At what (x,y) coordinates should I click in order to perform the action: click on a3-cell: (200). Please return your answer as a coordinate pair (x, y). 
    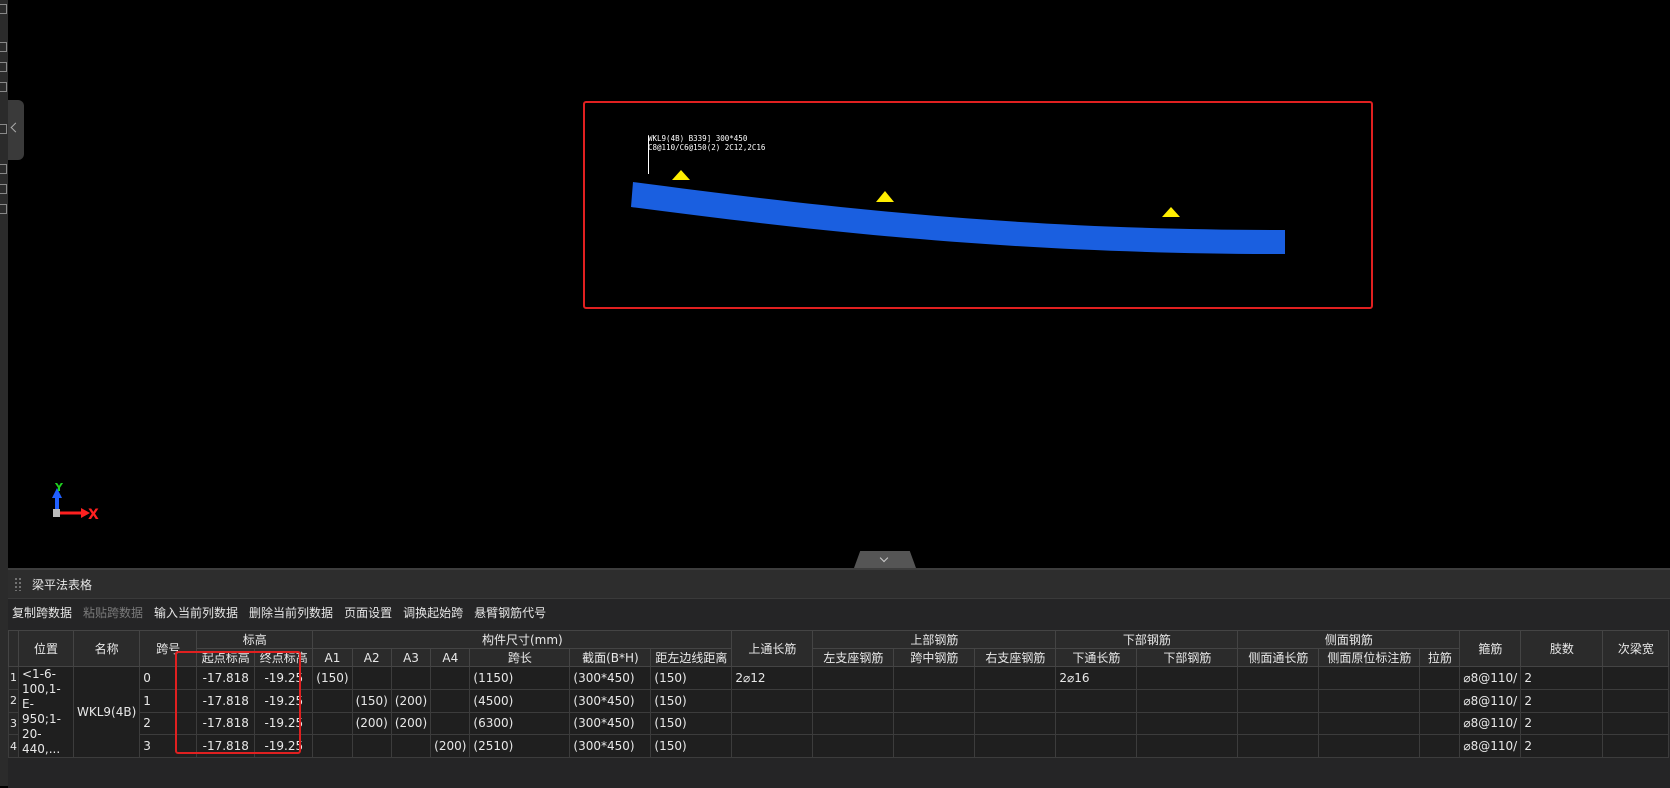
    Looking at the image, I should click on (411, 700).